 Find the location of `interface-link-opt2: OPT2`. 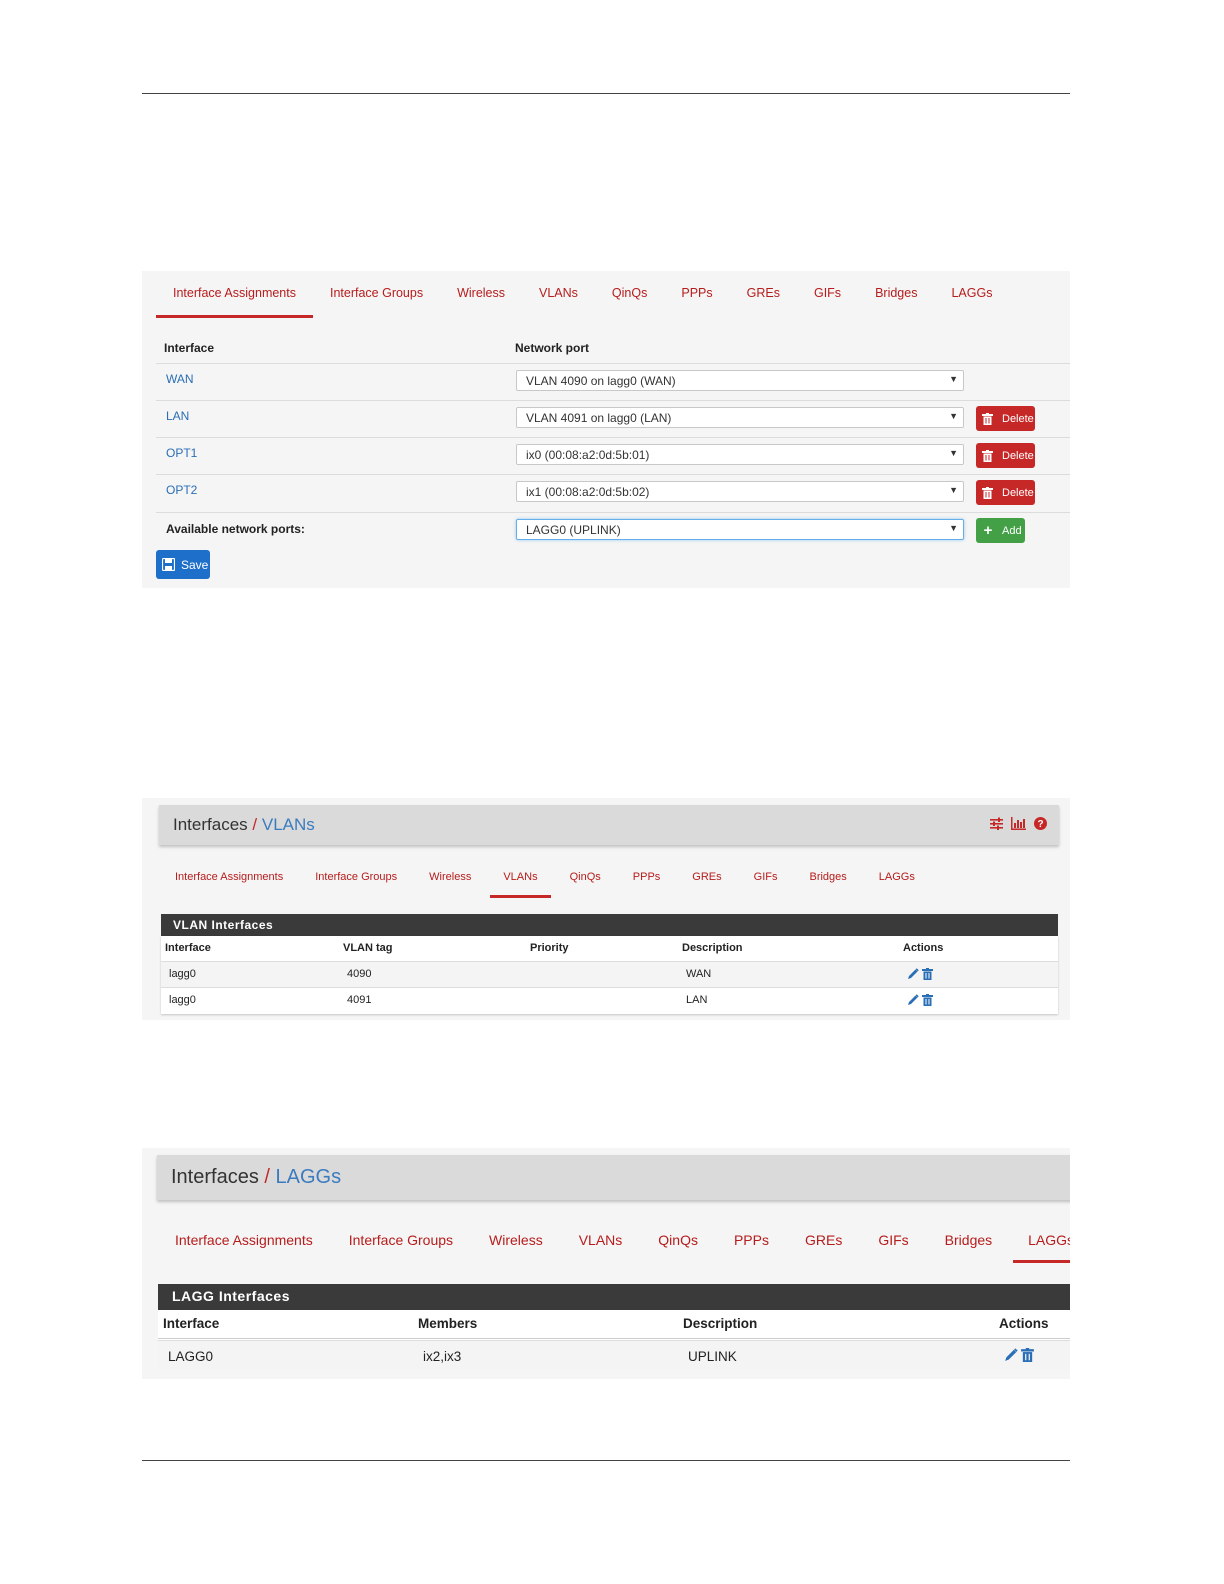

interface-link-opt2: OPT2 is located at coordinates (181, 490).